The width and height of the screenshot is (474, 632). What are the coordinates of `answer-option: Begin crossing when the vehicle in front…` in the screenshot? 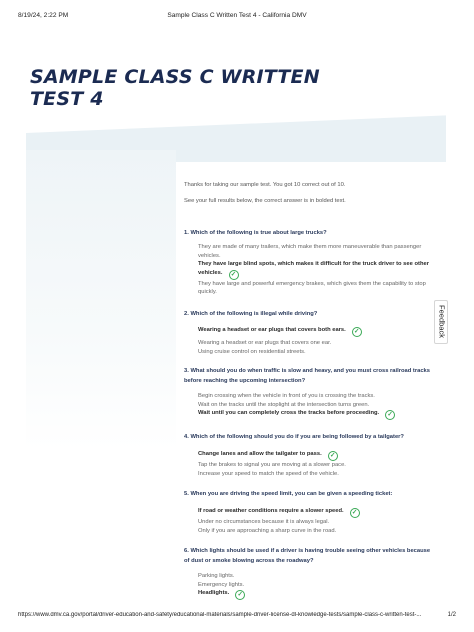 It's located at (286, 396).